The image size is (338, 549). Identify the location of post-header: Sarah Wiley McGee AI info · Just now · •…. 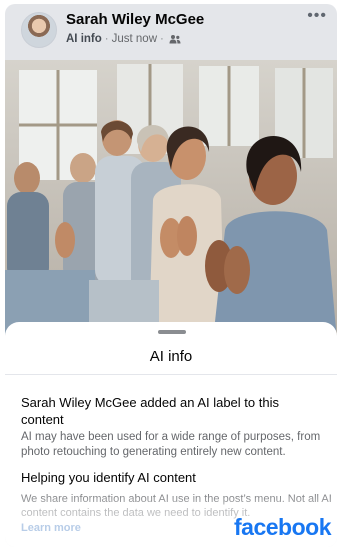
(171, 33).